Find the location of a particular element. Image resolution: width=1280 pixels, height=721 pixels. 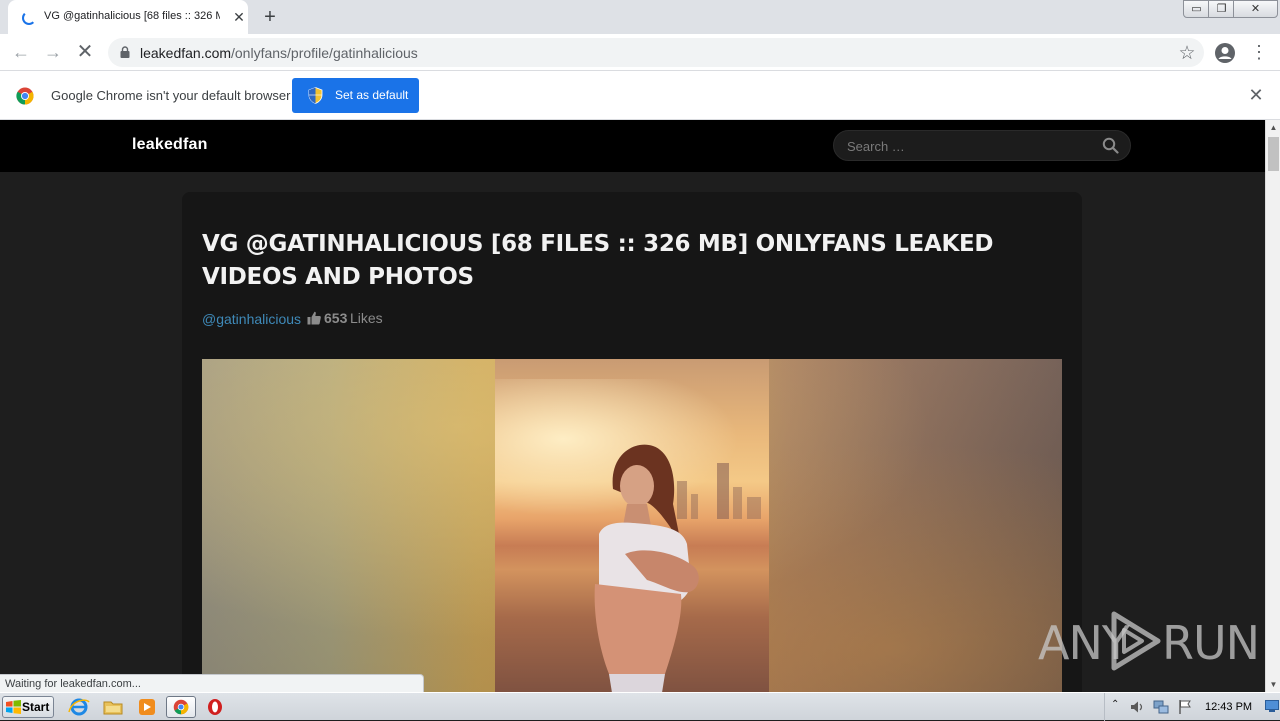

media-player-icon is located at coordinates (147, 707).